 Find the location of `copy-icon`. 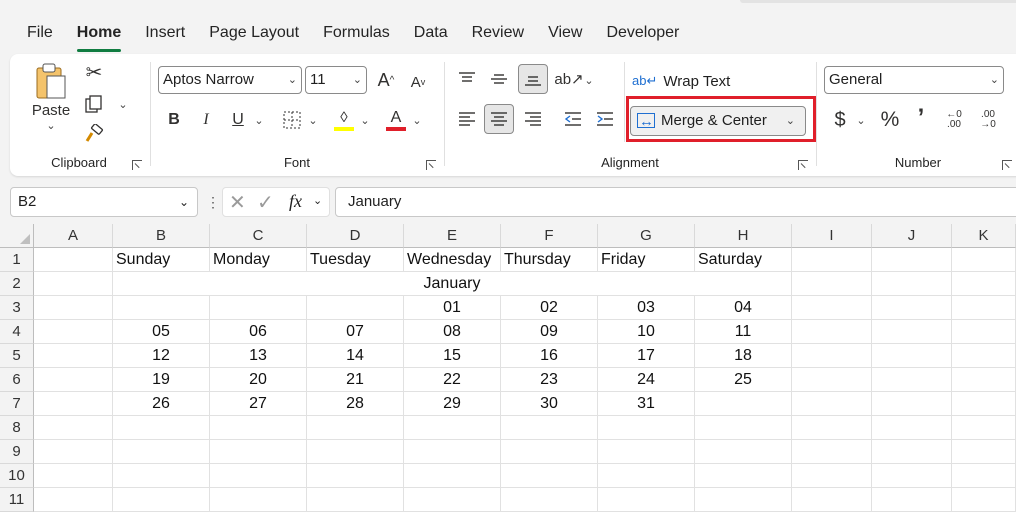

copy-icon is located at coordinates (94, 104).